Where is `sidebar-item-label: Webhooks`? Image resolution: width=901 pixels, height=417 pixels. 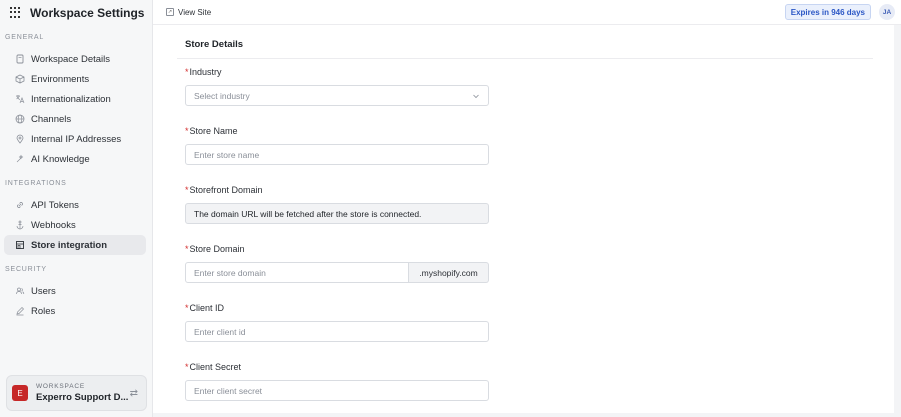 sidebar-item-label: Webhooks is located at coordinates (53, 225).